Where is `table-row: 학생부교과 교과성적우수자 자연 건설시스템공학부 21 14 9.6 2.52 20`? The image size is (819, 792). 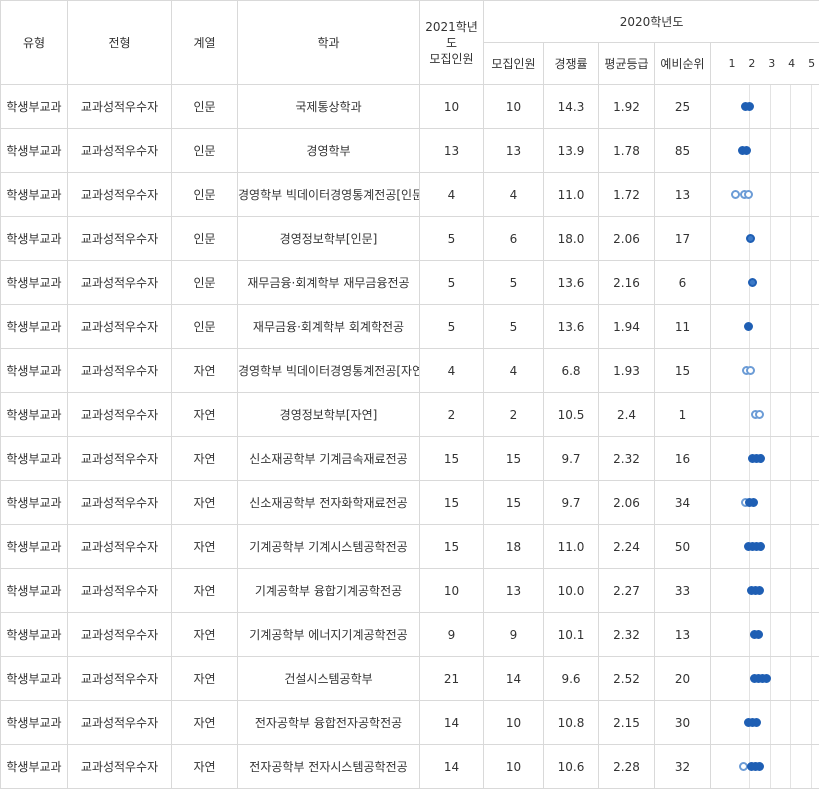 table-row: 학생부교과 교과성적우수자 자연 건설시스템공학부 21 14 9.6 2.52 20 is located at coordinates (409, 678).